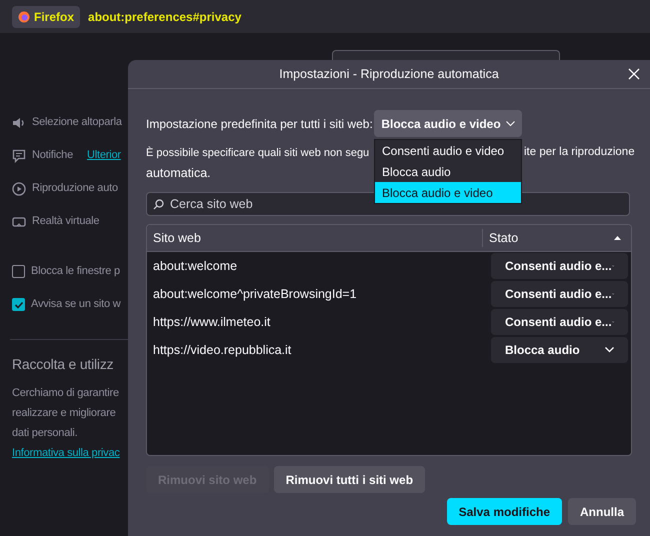 The width and height of the screenshot is (650, 536). Describe the element at coordinates (504, 511) in the screenshot. I see `save-button: Salva modifiche` at that location.